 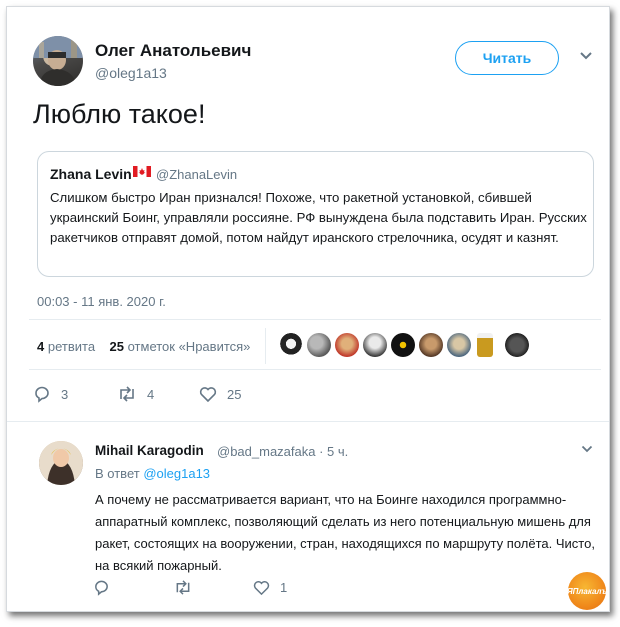 I want to click on author-avatar, so click(x=58, y=61).